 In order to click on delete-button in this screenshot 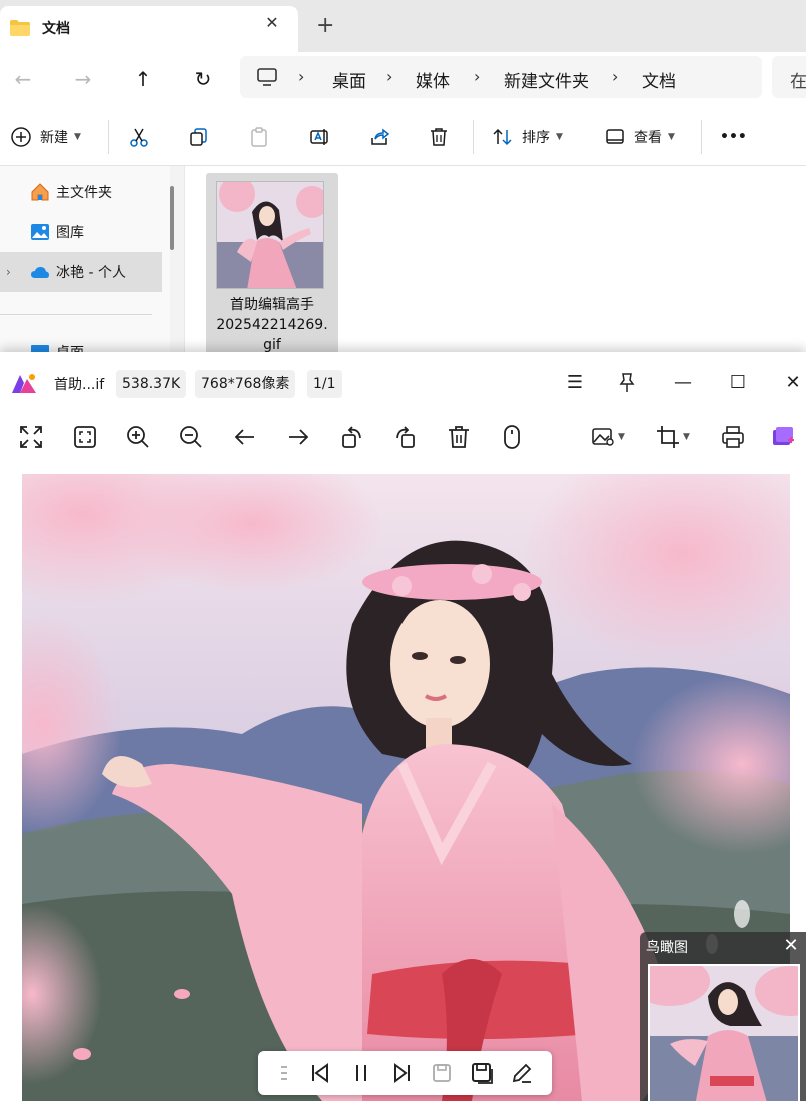, I will do `click(439, 137)`.